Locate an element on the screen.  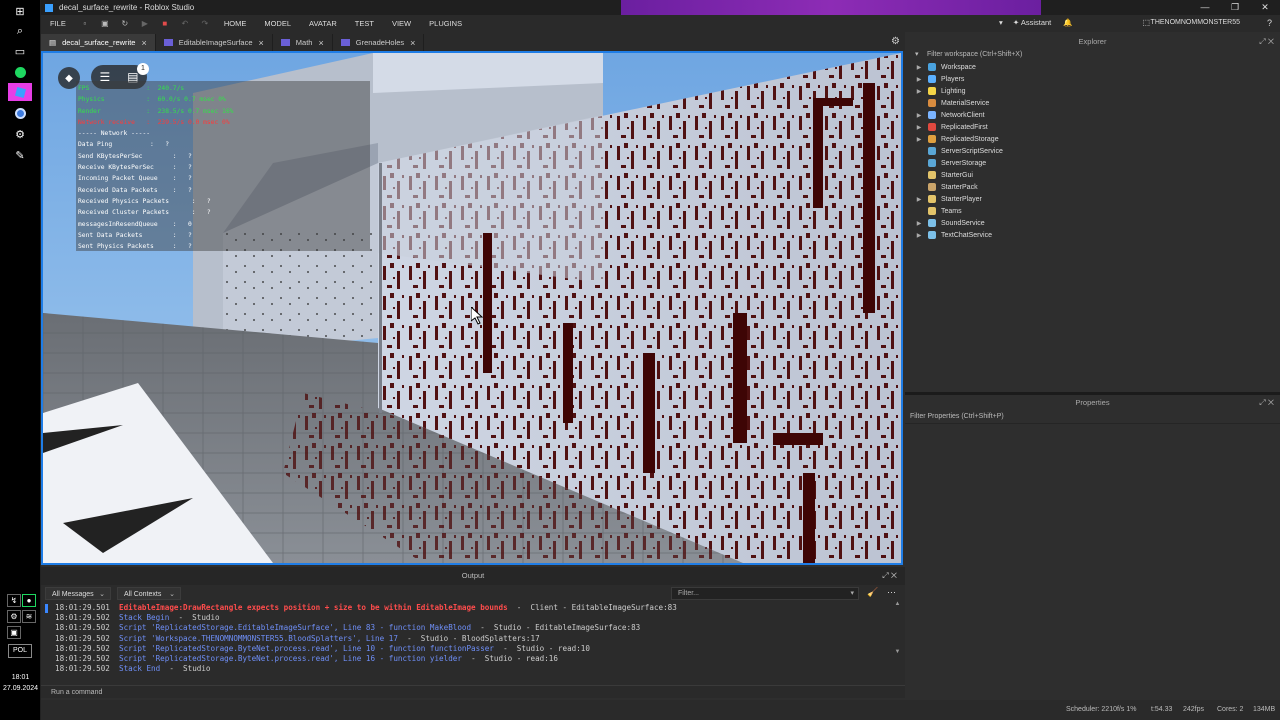
maximize-button: ❐ is located at coordinates (1235, 7).